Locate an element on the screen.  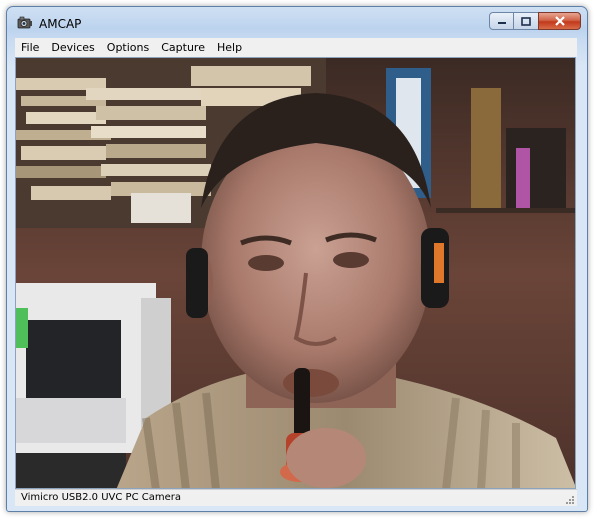
status-device-name: Vimicro USB2.0 UVC PC Camera is located at coordinates (101, 497).